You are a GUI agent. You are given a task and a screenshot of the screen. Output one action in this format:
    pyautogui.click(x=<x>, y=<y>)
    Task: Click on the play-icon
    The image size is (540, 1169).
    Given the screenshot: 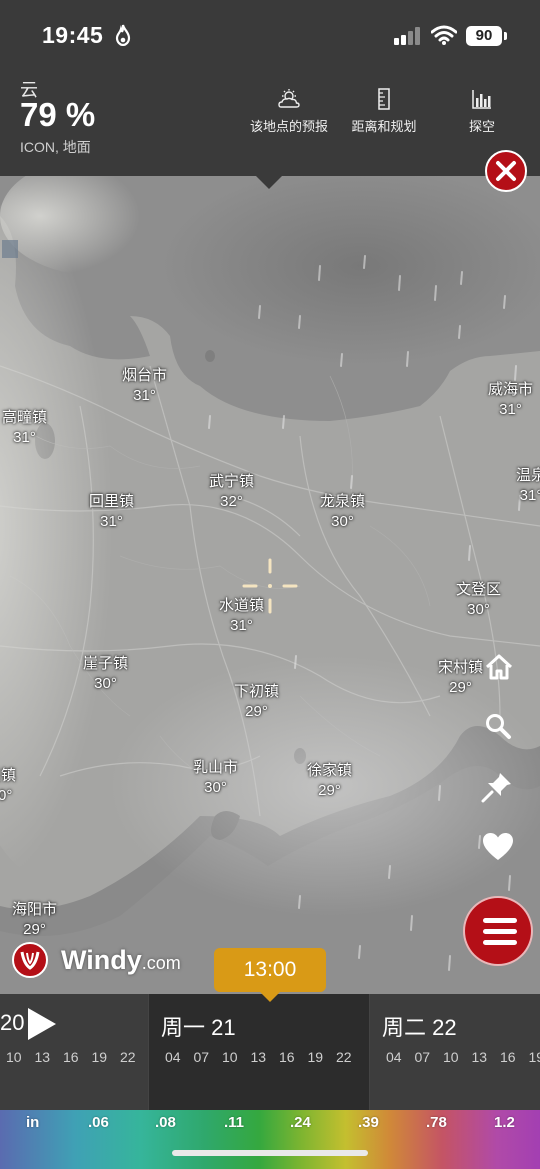 What is the action you would take?
    pyautogui.click(x=42, y=1024)
    